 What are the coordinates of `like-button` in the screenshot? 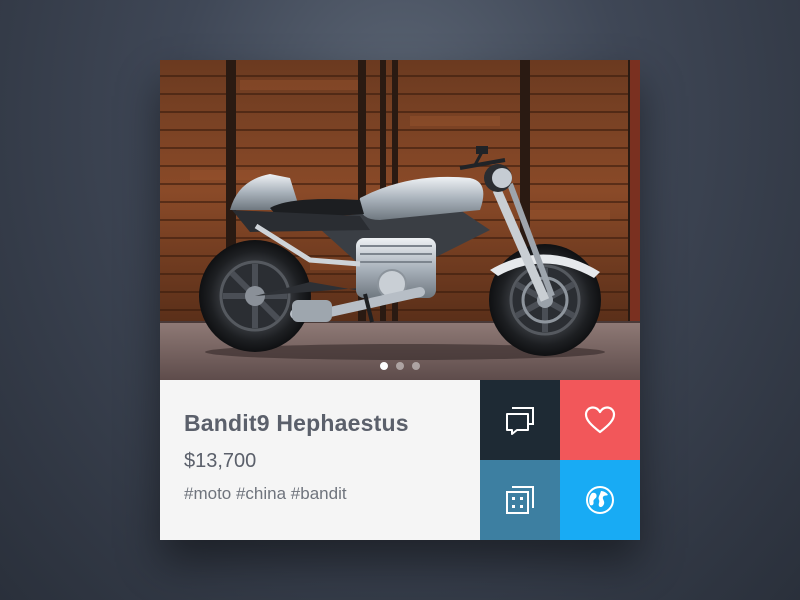 It's located at (600, 420).